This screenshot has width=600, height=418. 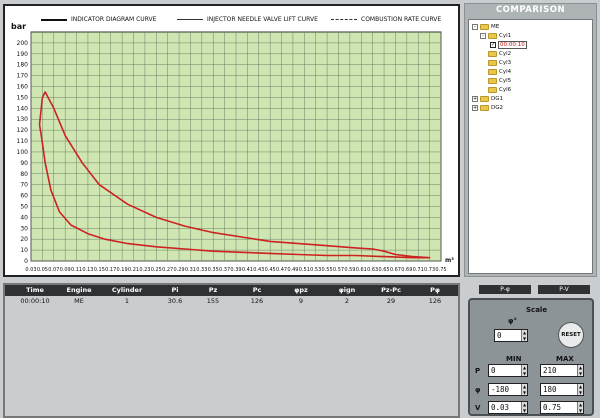 What do you see at coordinates (23, 119) in the screenshot?
I see `y-tick-label: 130` at bounding box center [23, 119].